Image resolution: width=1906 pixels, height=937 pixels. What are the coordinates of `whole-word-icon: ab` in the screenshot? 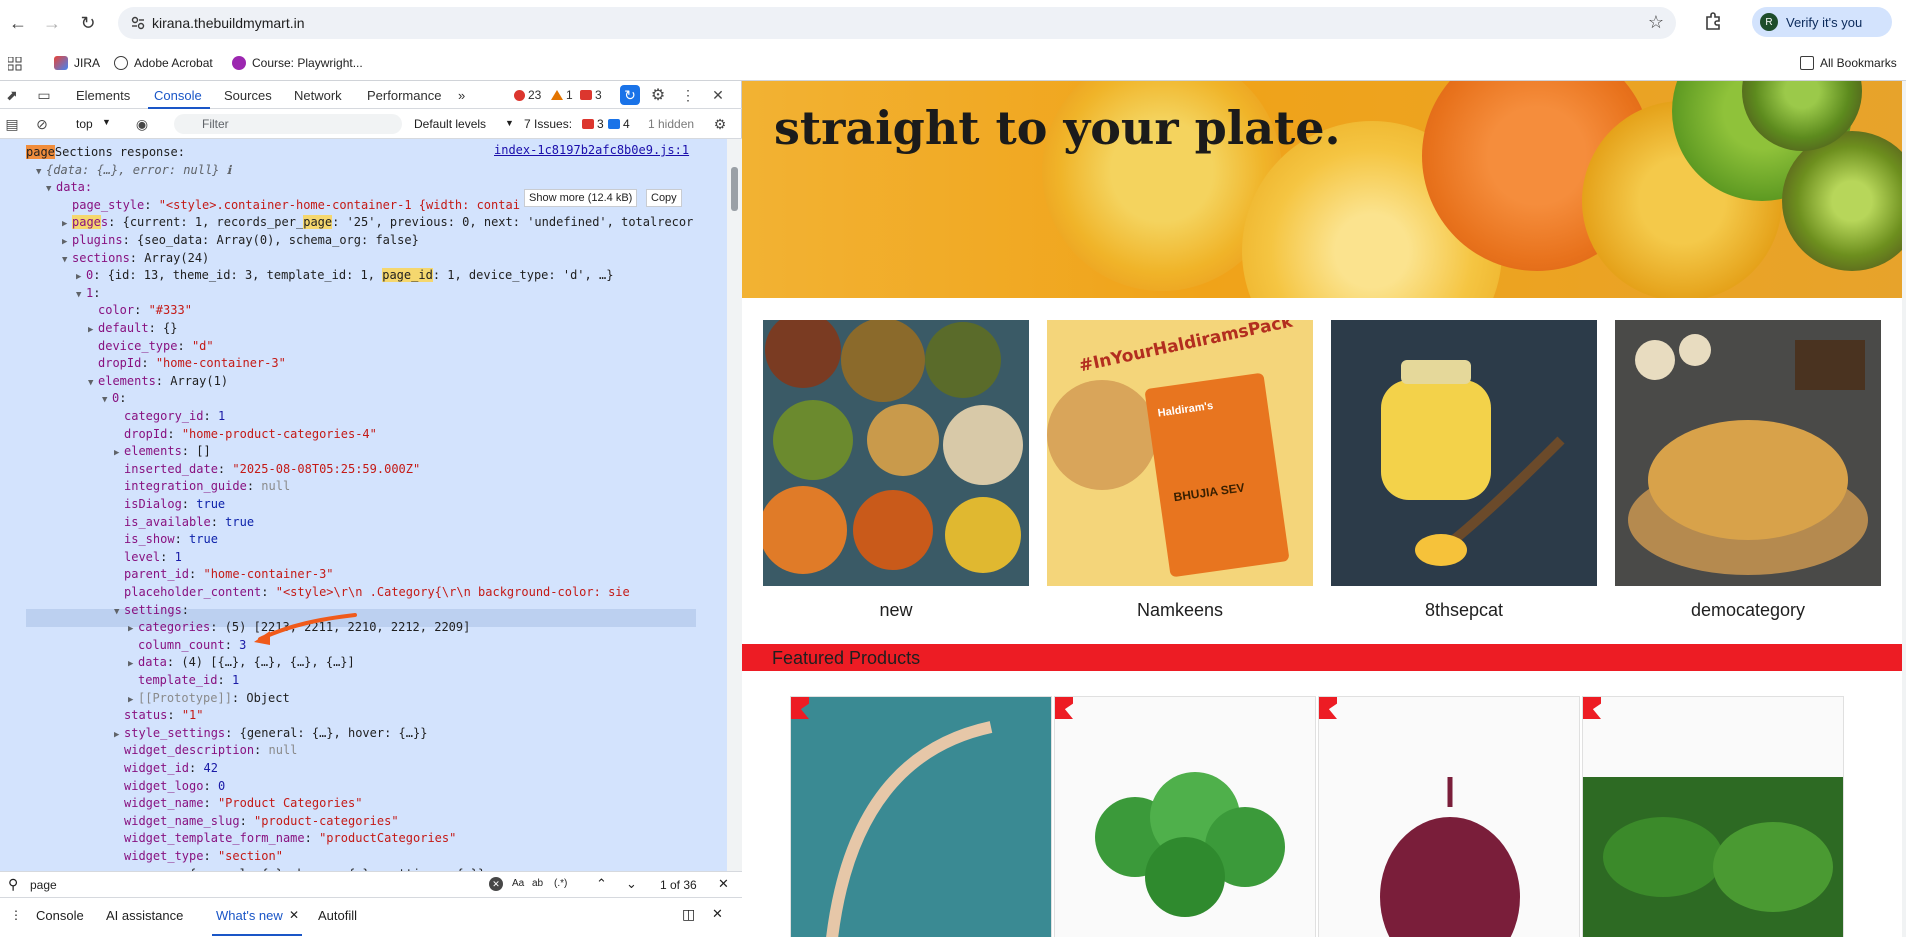 It's located at (537, 883).